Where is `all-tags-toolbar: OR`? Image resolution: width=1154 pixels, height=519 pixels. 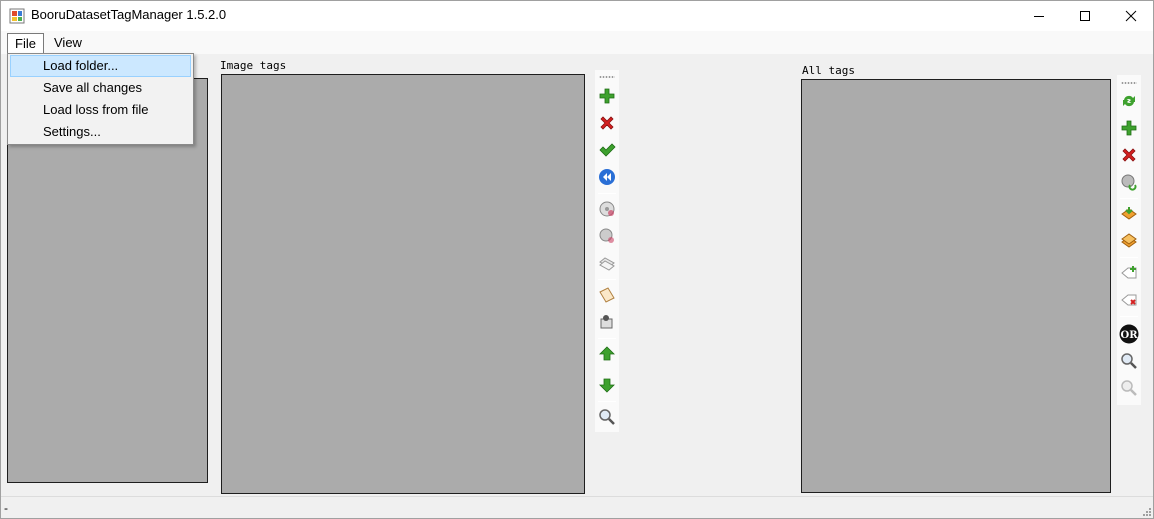
all-tags-toolbar: OR is located at coordinates (1129, 240).